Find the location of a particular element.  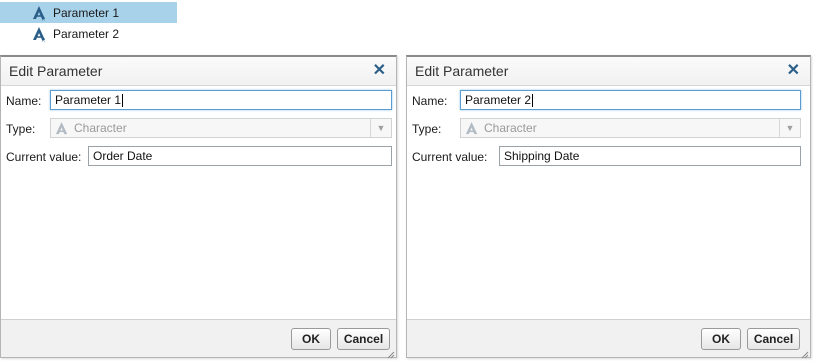

name-input-value: Parameter 2 is located at coordinates (498, 100).